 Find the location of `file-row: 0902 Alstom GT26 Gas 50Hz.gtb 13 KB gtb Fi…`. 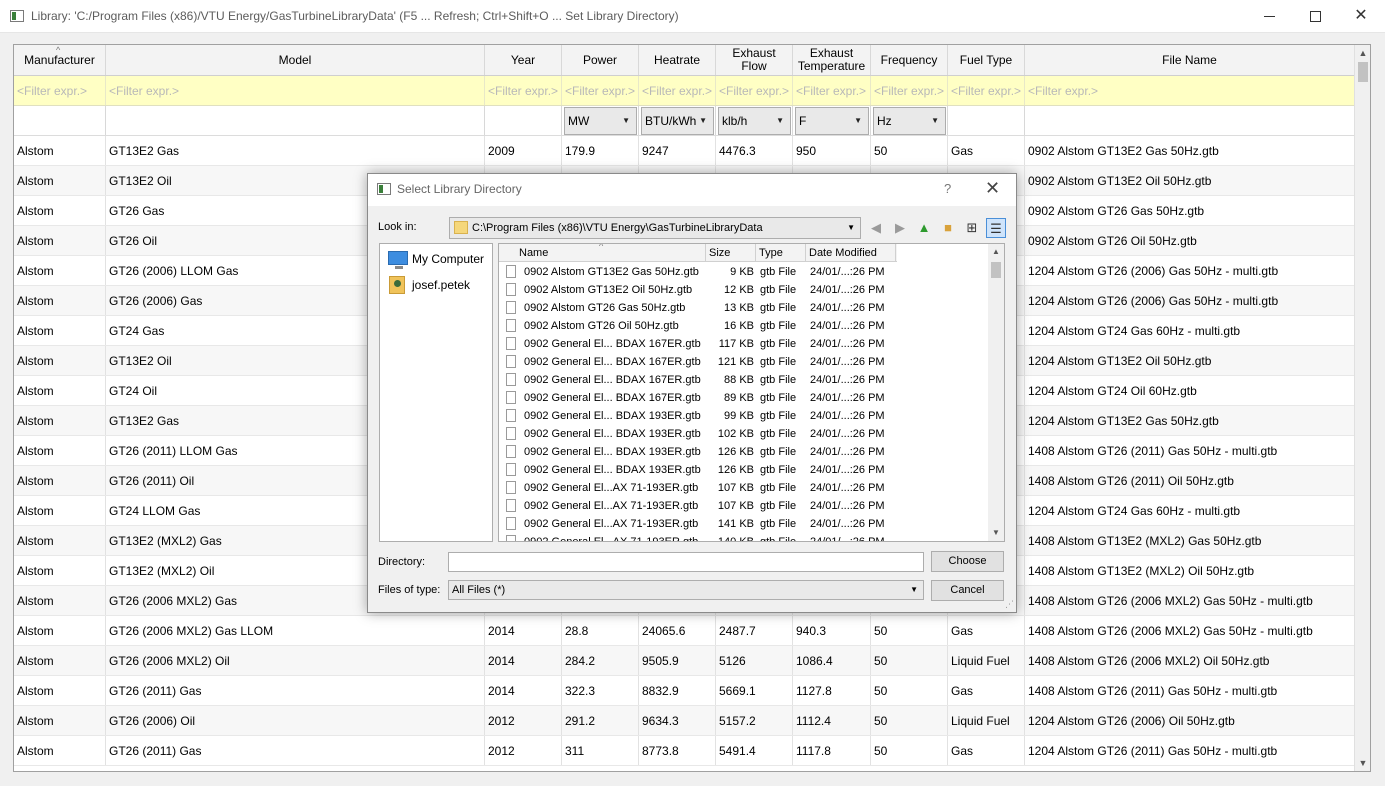

file-row: 0902 Alstom GT26 Gas 50Hz.gtb 13 KB gtb Fi… is located at coordinates (744, 308).